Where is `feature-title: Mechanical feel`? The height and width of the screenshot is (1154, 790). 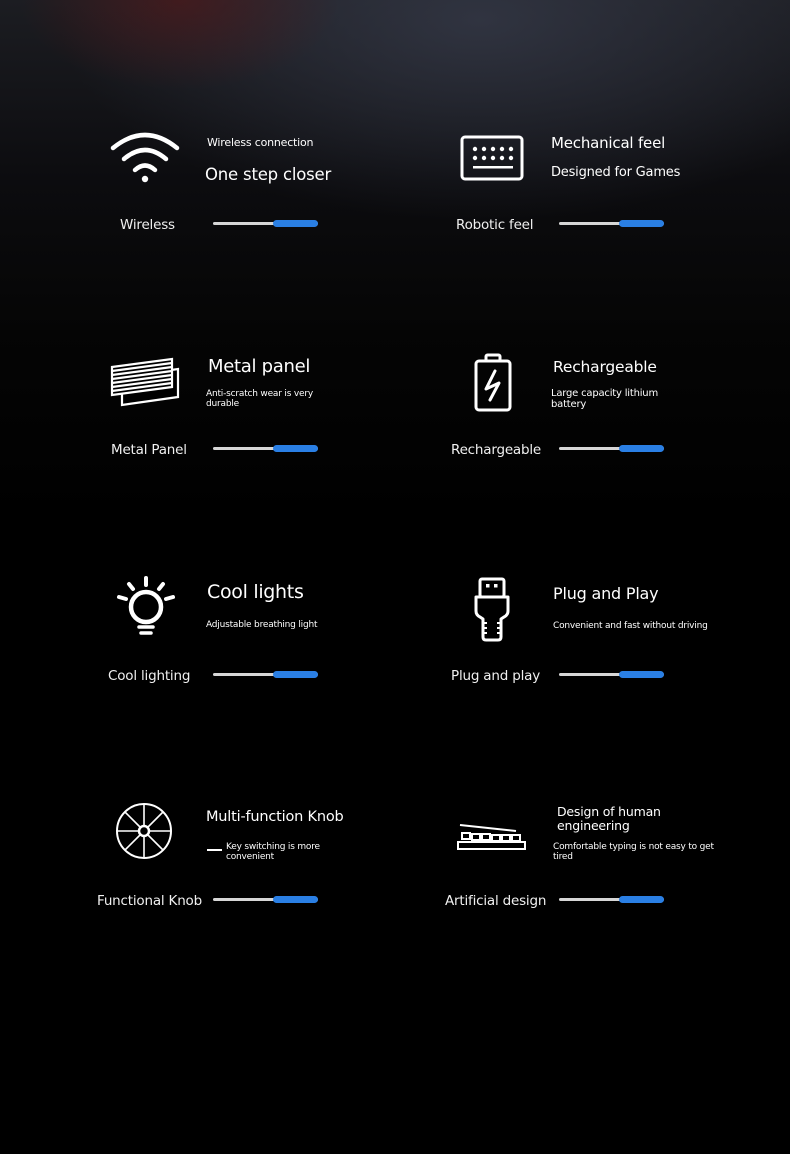 feature-title: Mechanical feel is located at coordinates (608, 143).